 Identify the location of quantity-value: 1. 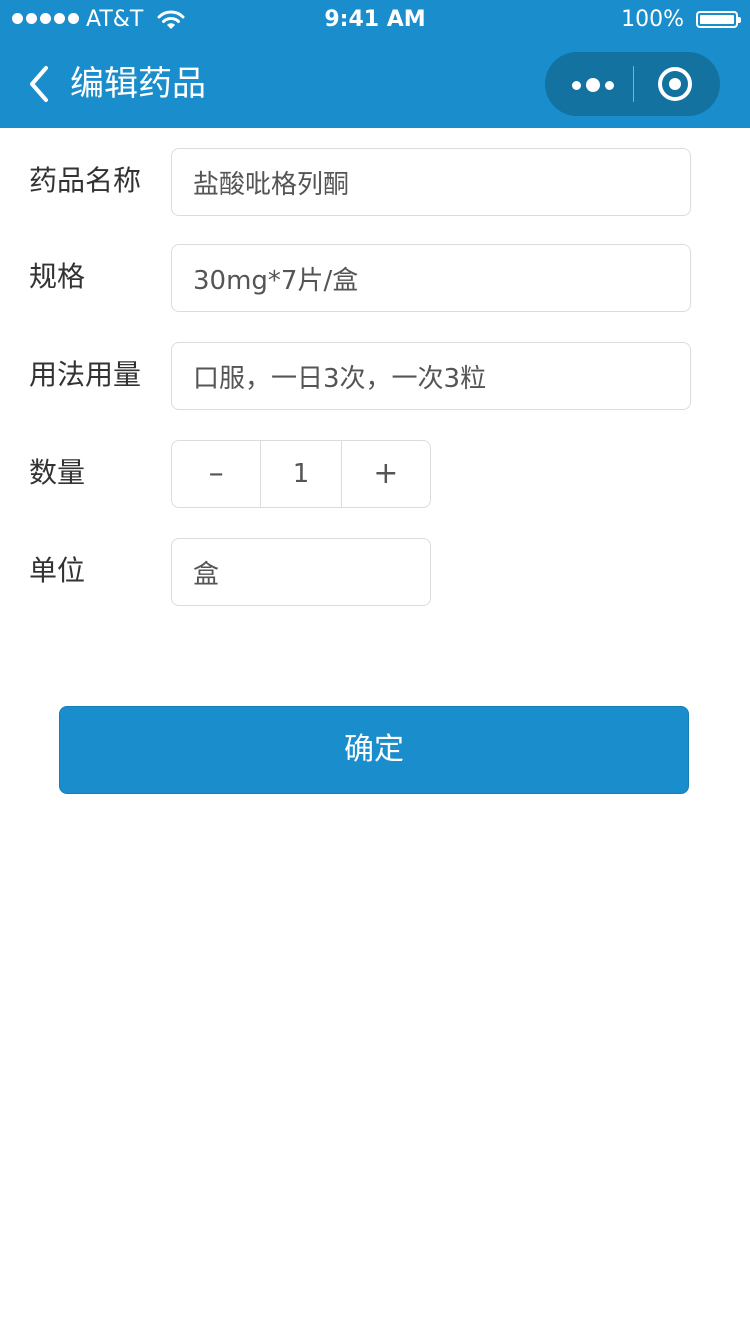
(301, 474).